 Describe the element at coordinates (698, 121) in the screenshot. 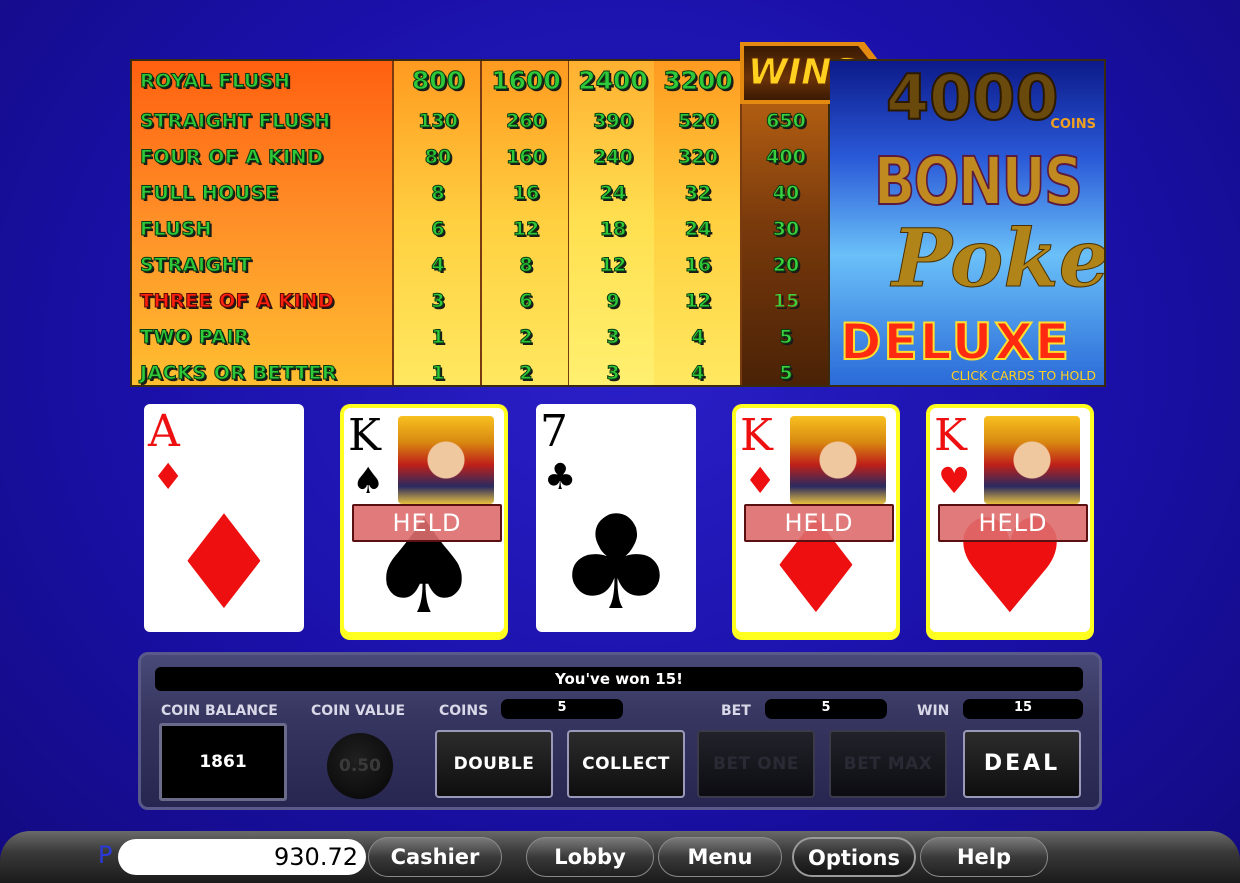

I see `paytable-payout: 520` at that location.